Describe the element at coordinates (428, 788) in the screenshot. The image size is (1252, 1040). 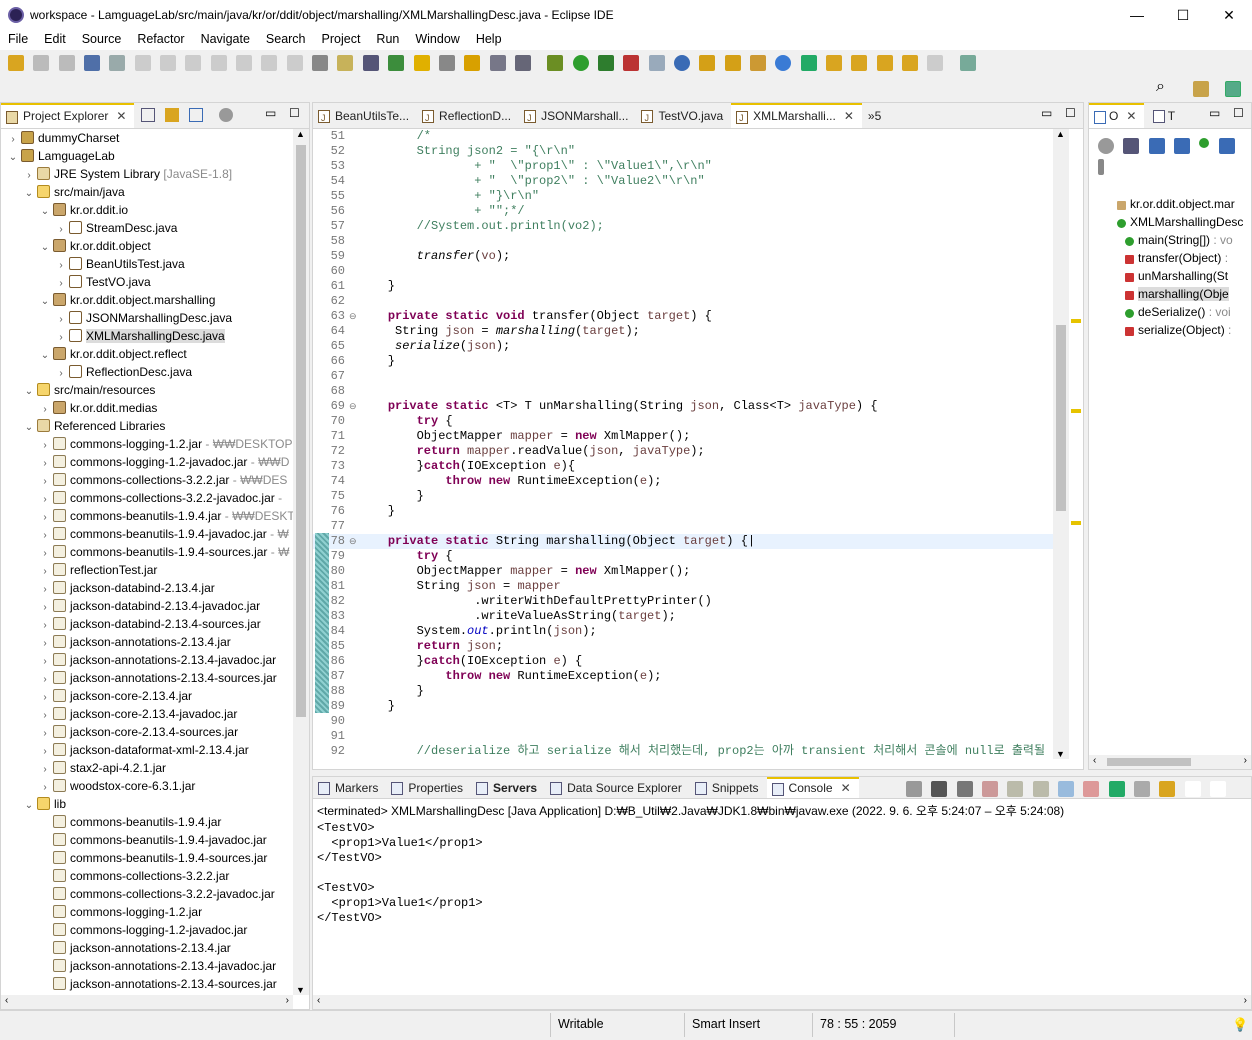
I see `tab-console-view: Properties` at that location.